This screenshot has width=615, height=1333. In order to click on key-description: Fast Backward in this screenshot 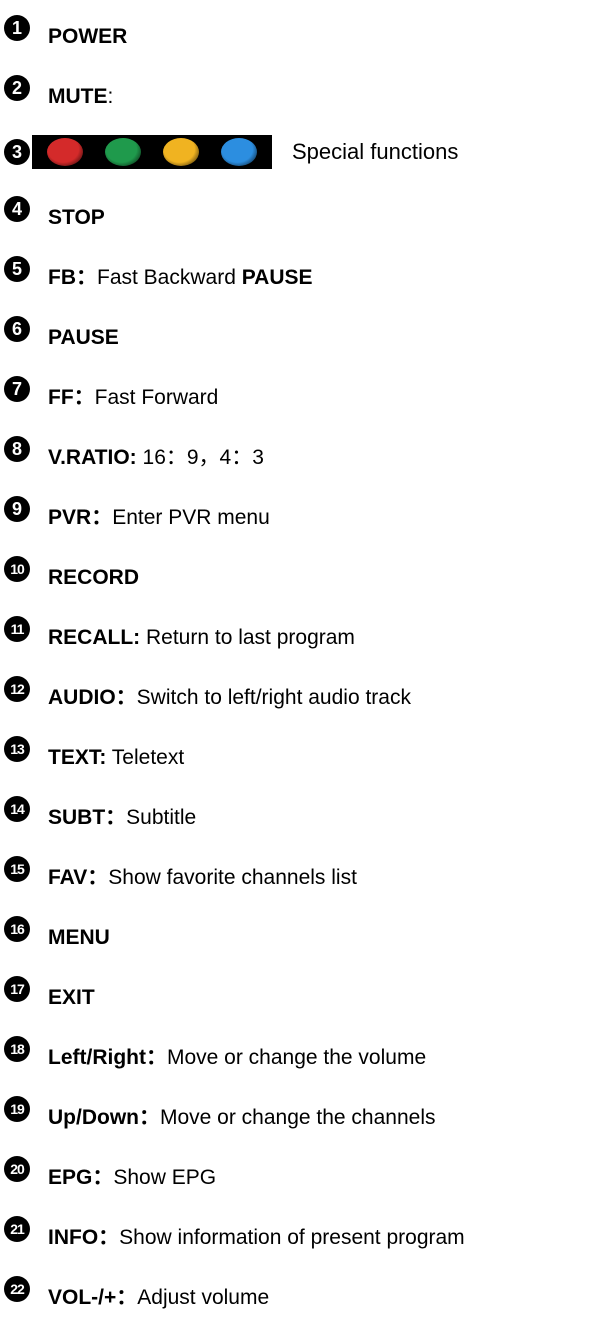, I will do `click(169, 277)`.